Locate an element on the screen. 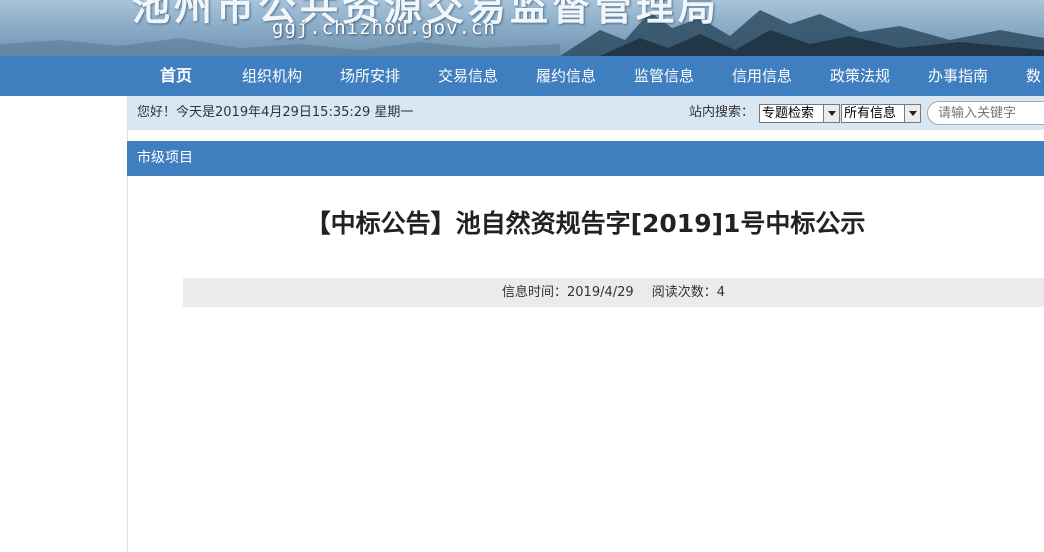 The width and height of the screenshot is (1044, 552). nav-item-policies: 政策法规 is located at coordinates (860, 76).